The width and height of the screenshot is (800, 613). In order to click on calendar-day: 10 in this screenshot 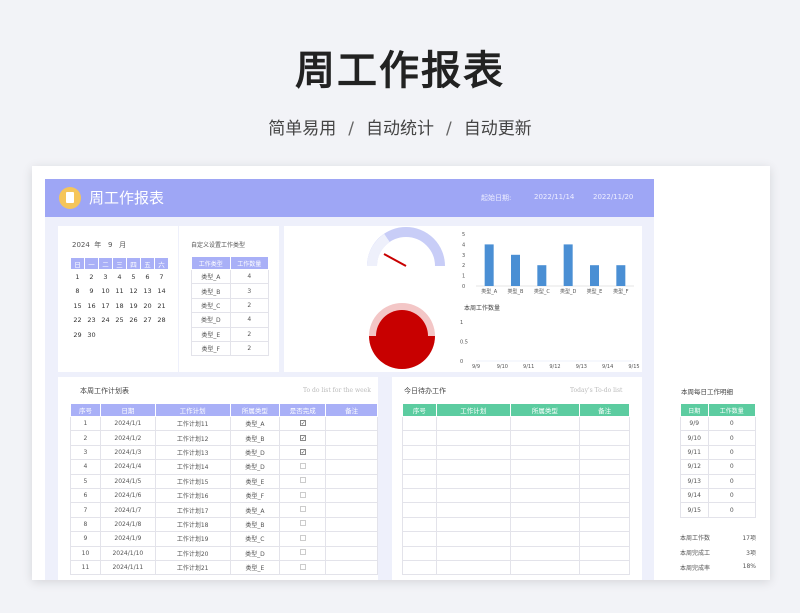, I will do `click(106, 291)`.